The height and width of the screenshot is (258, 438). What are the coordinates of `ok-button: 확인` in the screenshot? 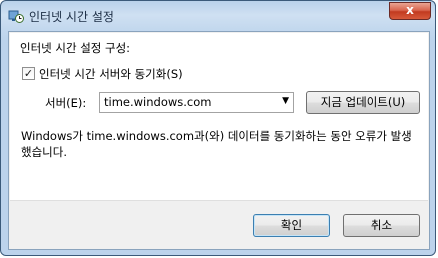 It's located at (291, 225).